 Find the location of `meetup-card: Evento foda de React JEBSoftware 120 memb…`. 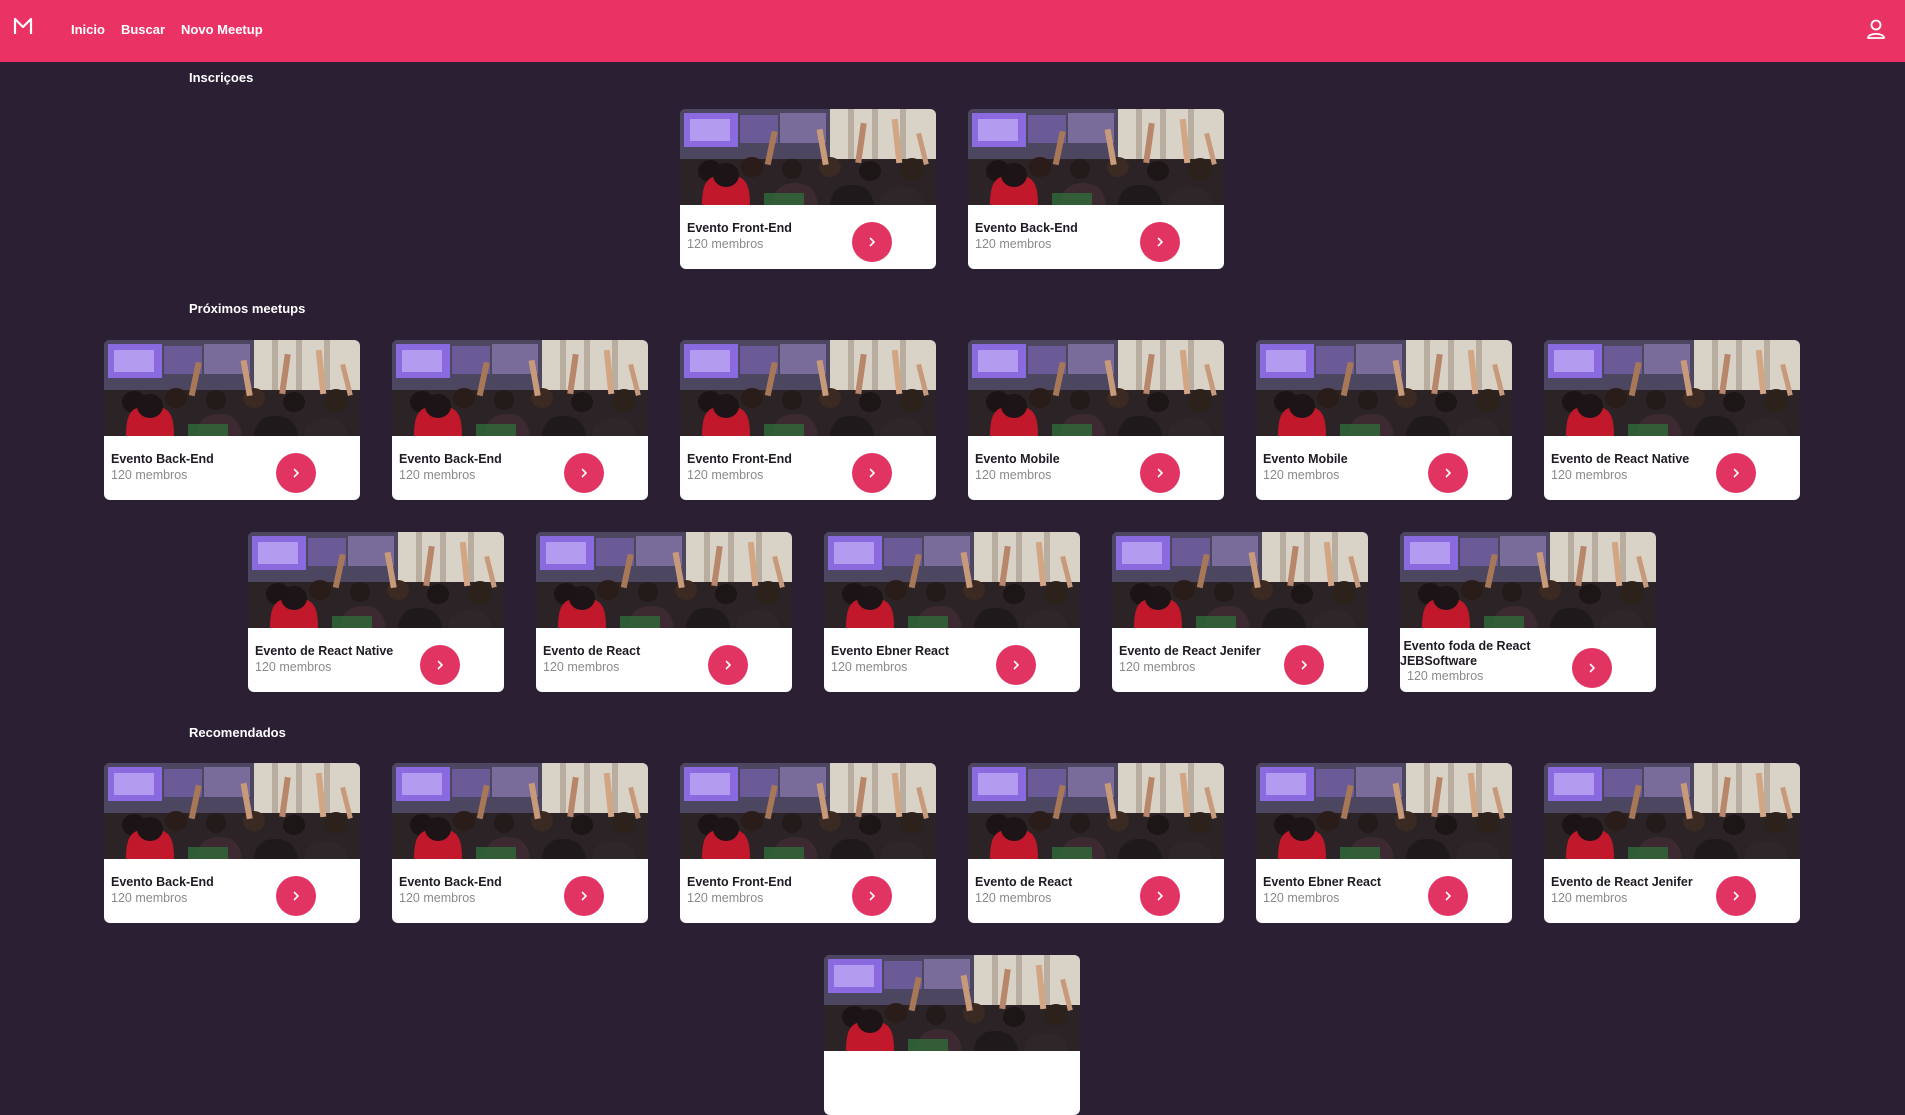

meetup-card: Evento foda de React JEBSoftware 120 memb… is located at coordinates (1528, 612).